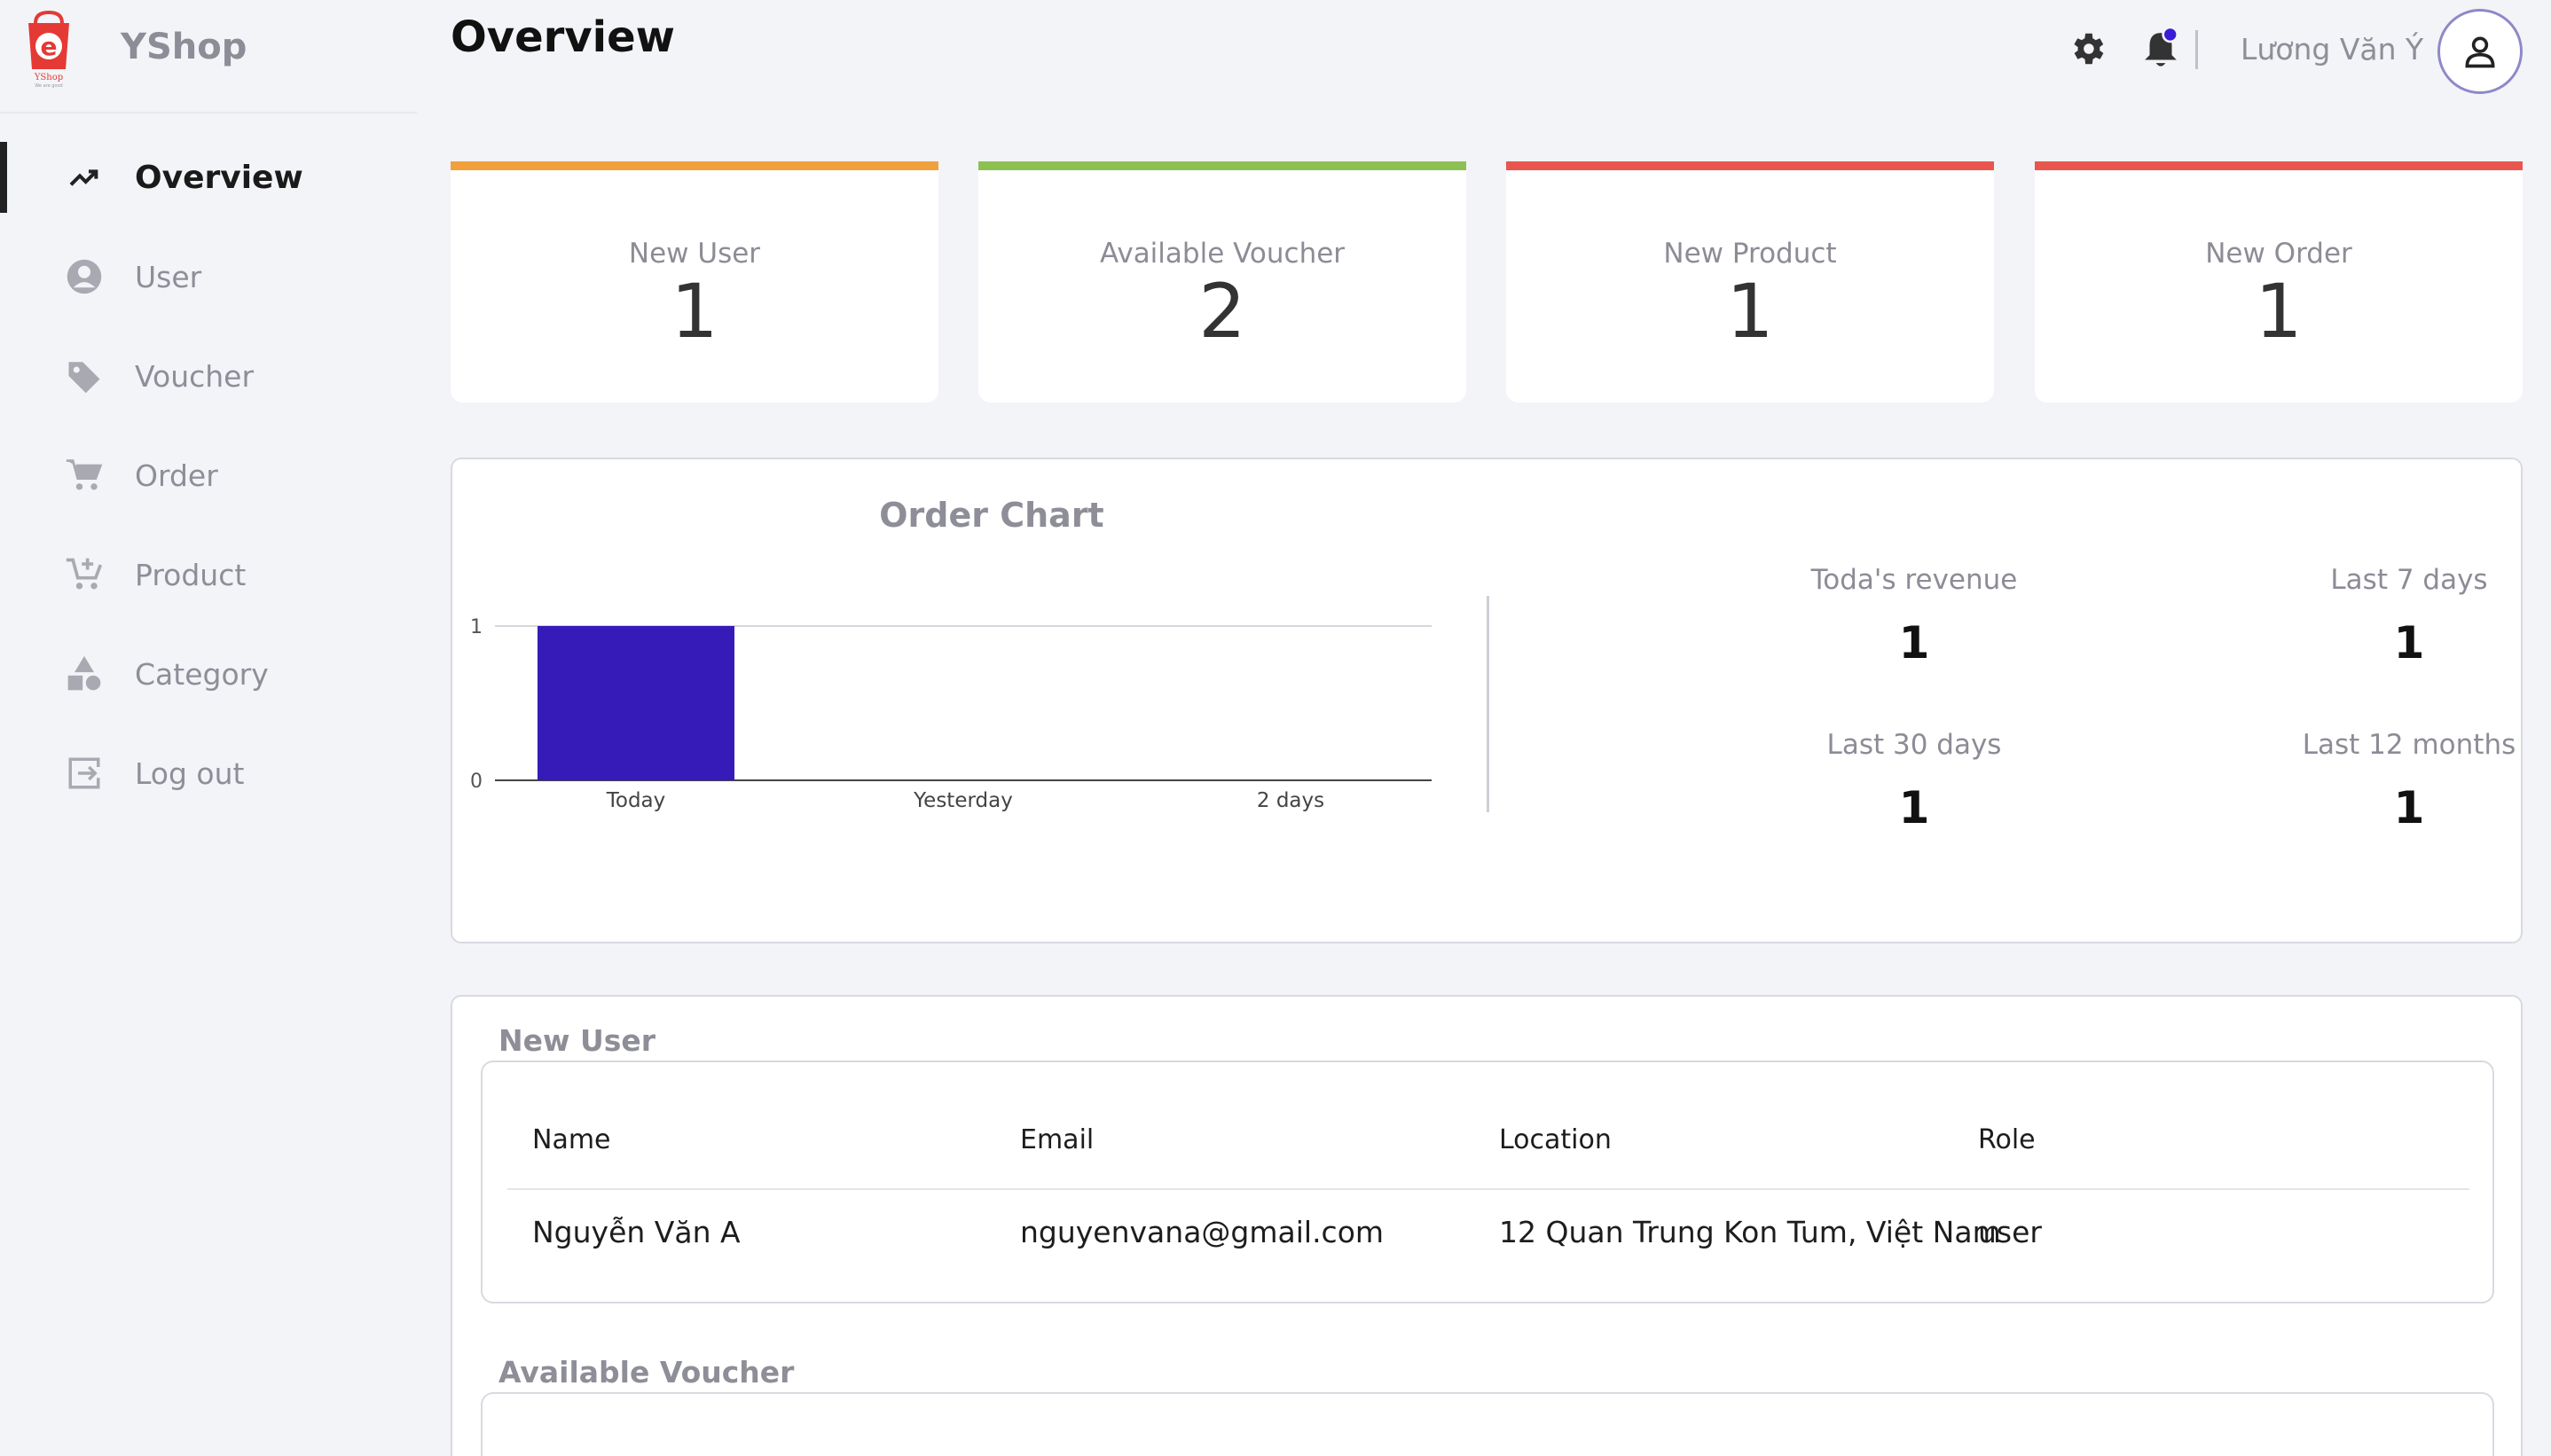 The height and width of the screenshot is (1456, 2551). I want to click on svg-text: We are good, so click(48, 86).